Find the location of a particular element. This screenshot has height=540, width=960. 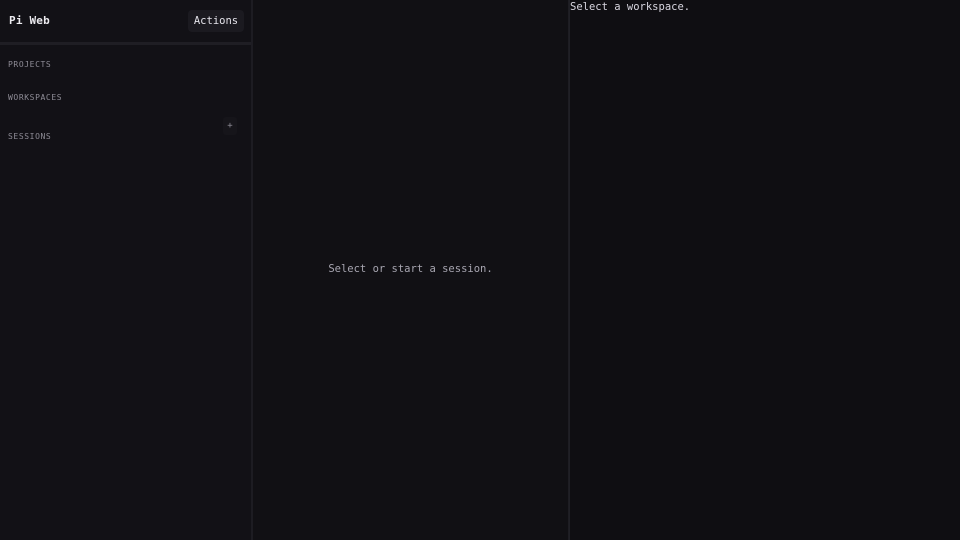

sessions-section-label: SESSIONS is located at coordinates (30, 136).